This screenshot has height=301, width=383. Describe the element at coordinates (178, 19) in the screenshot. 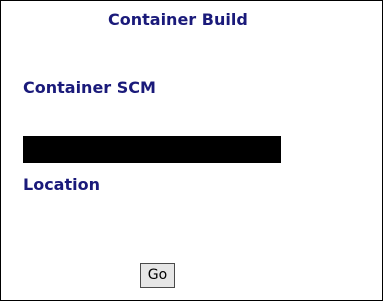

I see `page-title: Container Build` at that location.